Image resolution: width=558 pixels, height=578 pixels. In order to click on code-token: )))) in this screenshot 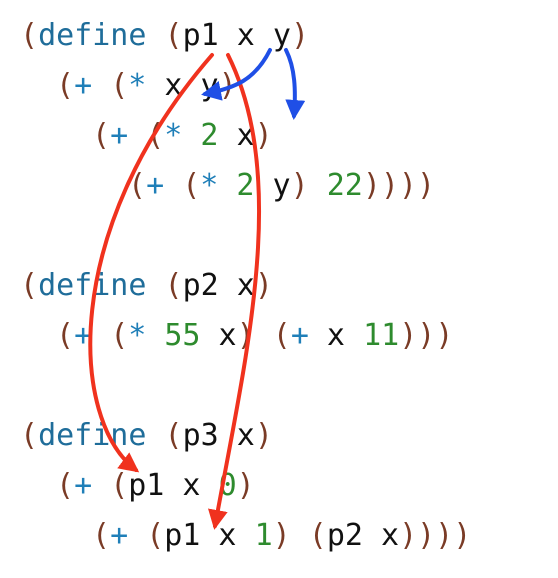, I will do `click(399, 185)`.